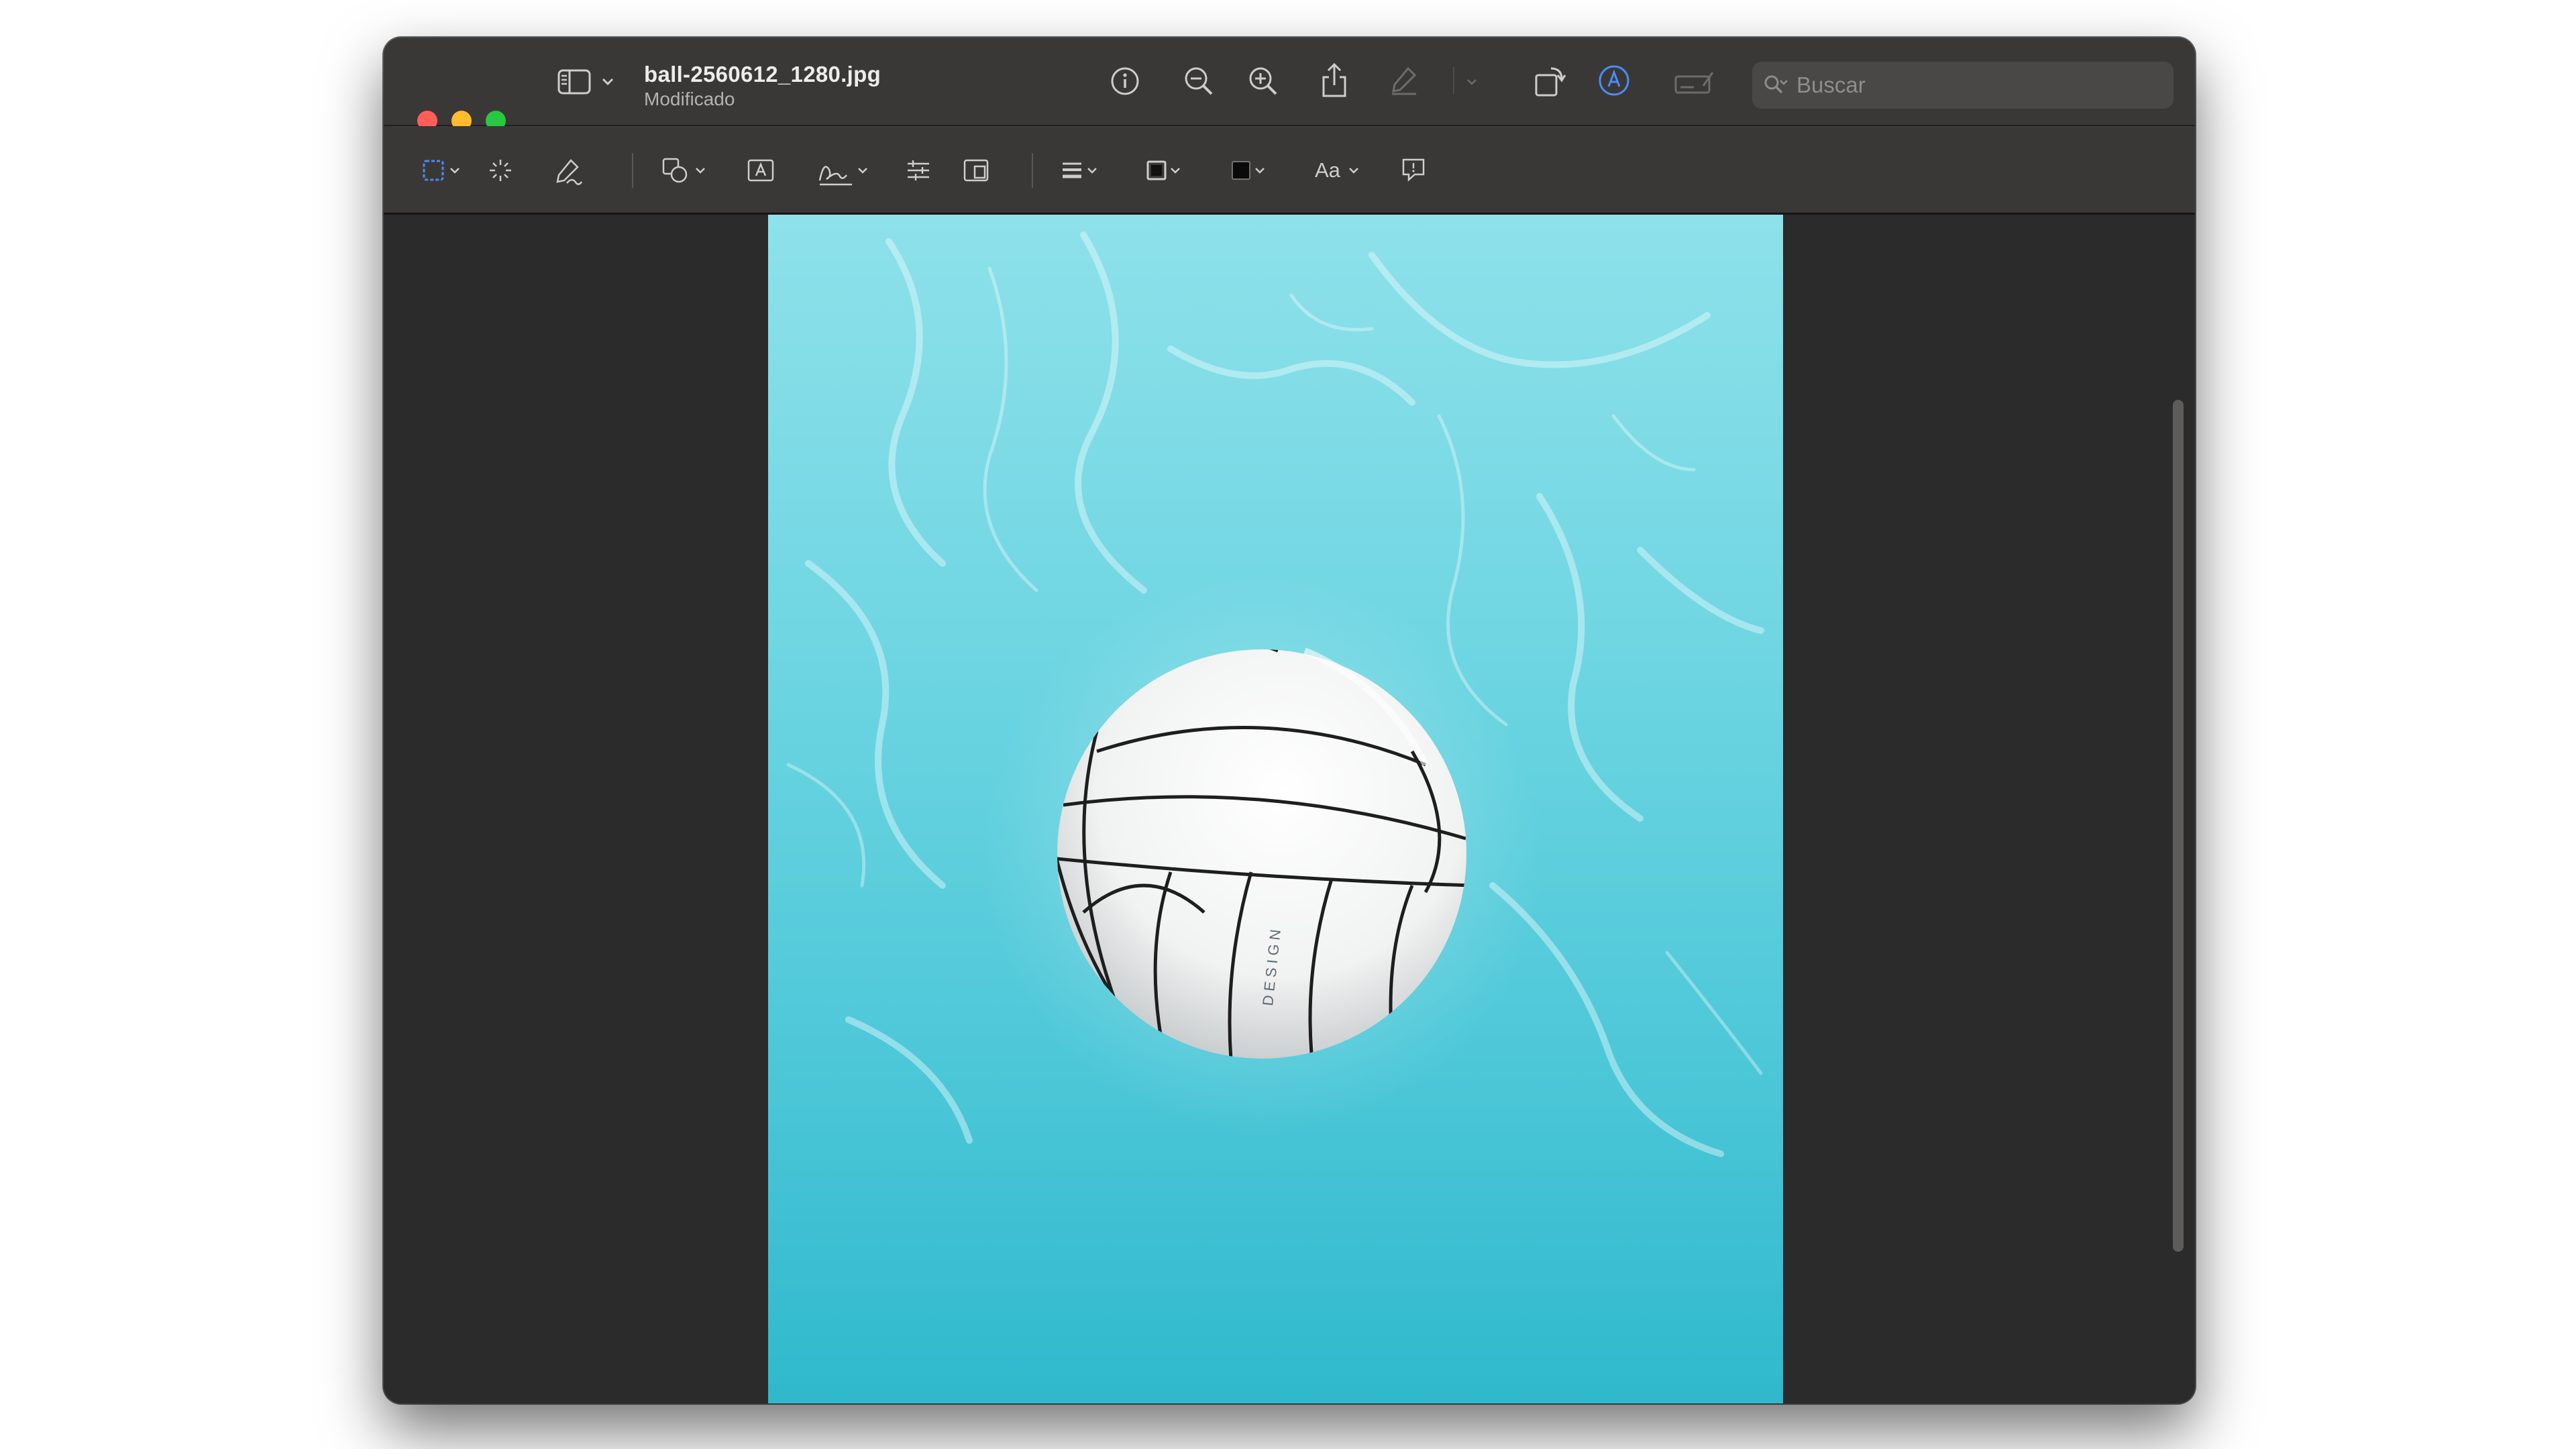  What do you see at coordinates (1694, 82) in the screenshot?
I see `form-fill-icon` at bounding box center [1694, 82].